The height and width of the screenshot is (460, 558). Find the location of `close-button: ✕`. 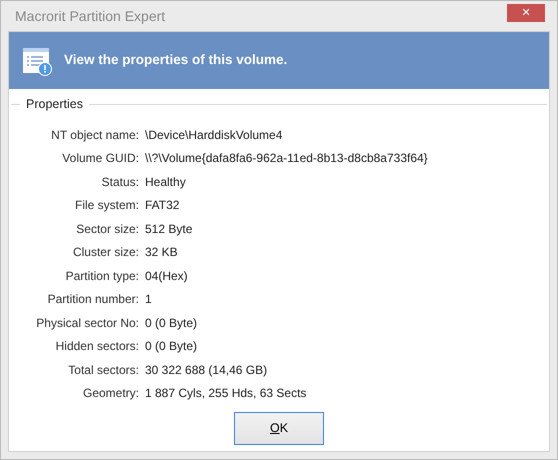

close-button: ✕ is located at coordinates (526, 13).